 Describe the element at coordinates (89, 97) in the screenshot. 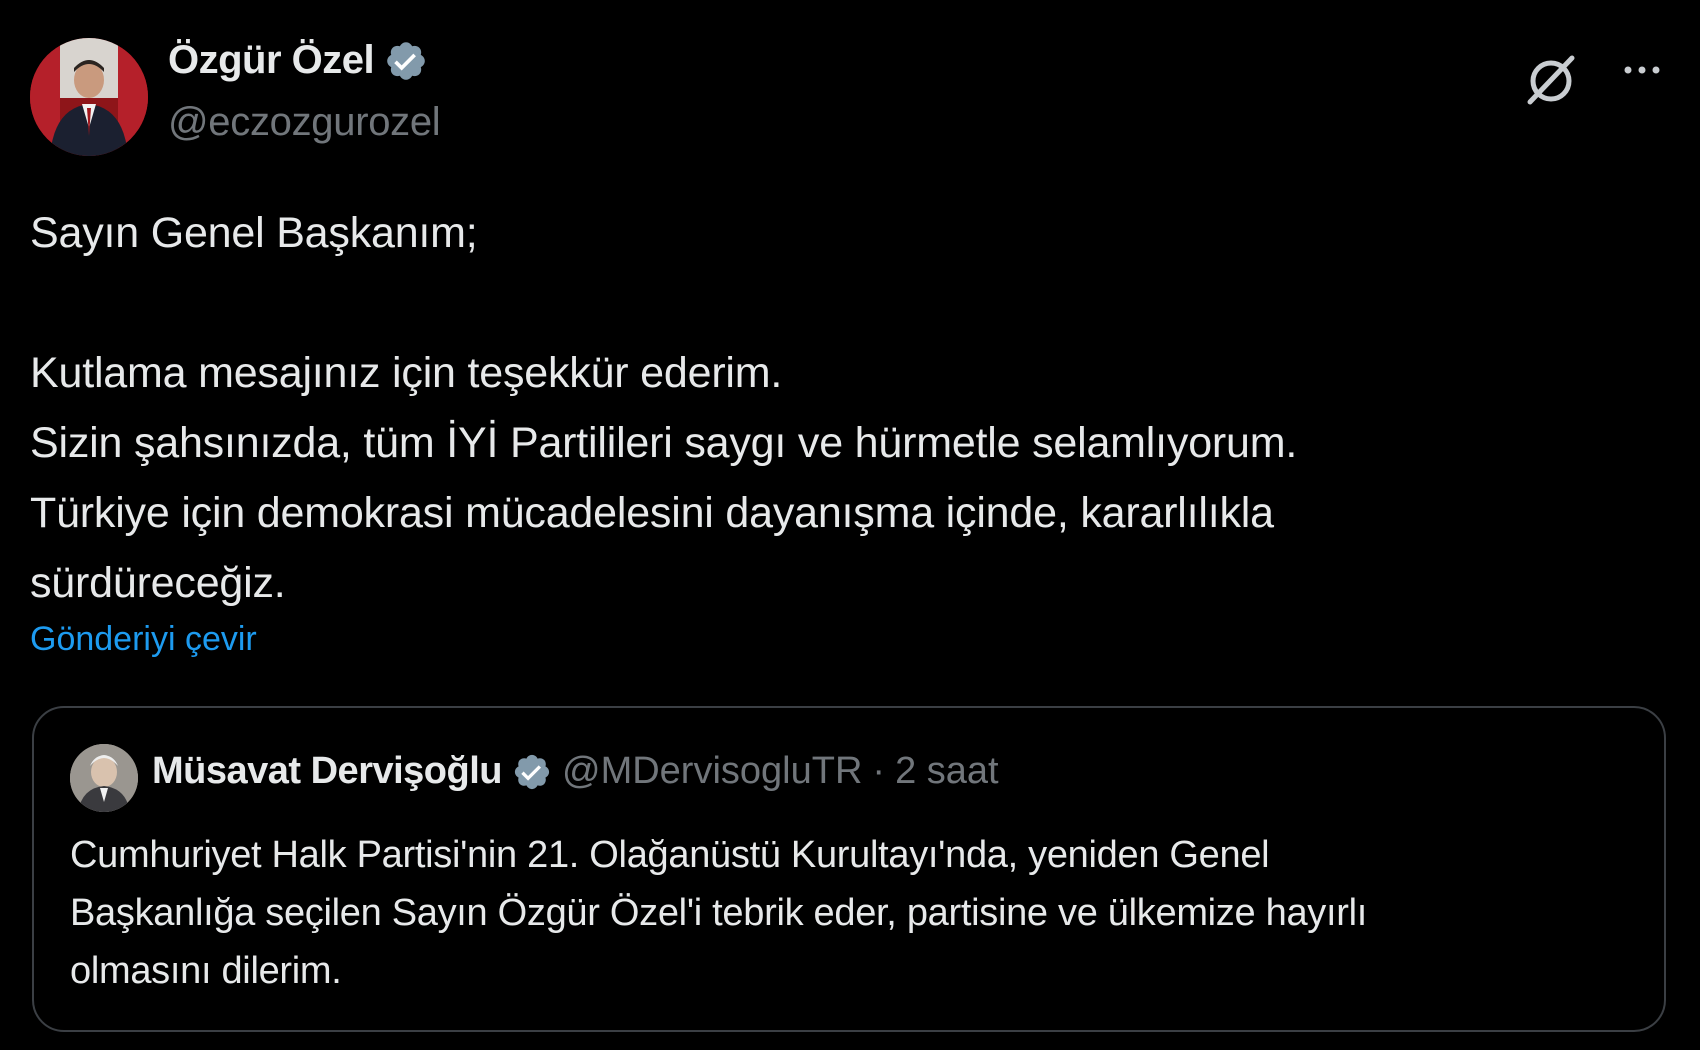

I see `author-avatar` at that location.